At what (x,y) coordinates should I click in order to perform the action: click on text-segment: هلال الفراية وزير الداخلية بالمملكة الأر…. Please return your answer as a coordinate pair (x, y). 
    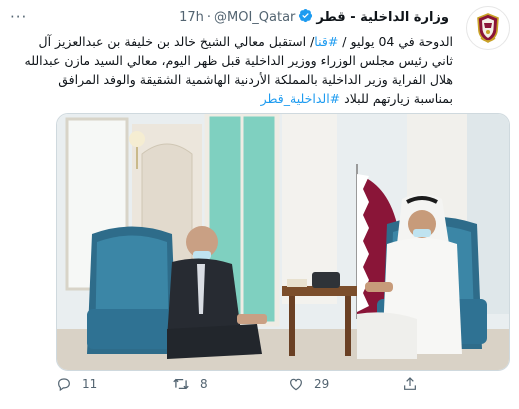
    Looking at the image, I should click on (255, 79).